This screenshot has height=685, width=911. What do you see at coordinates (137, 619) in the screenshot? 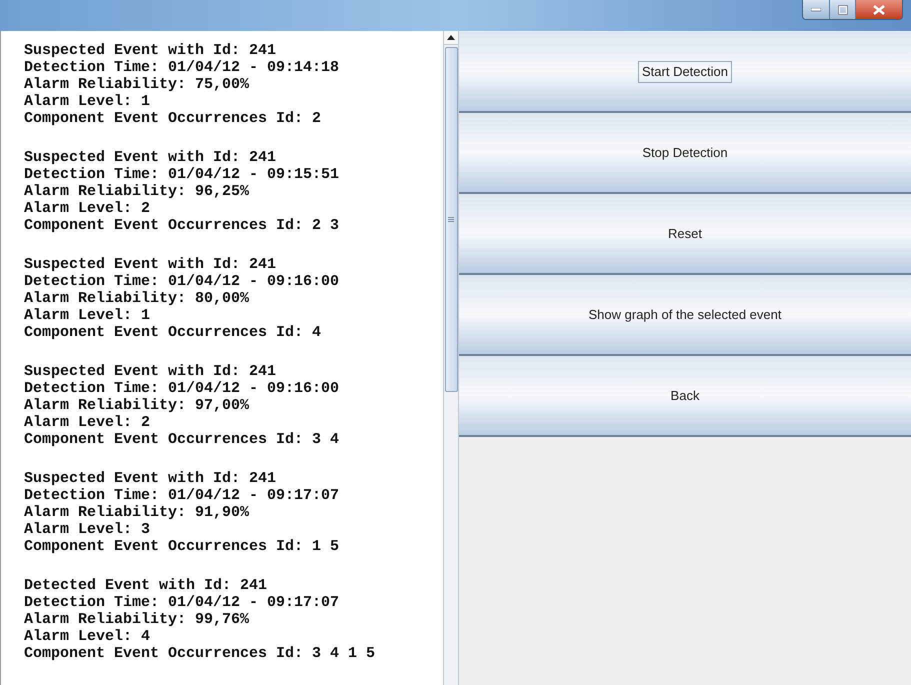
I see `event-line: Alarm Reliability: 99,76%` at bounding box center [137, 619].